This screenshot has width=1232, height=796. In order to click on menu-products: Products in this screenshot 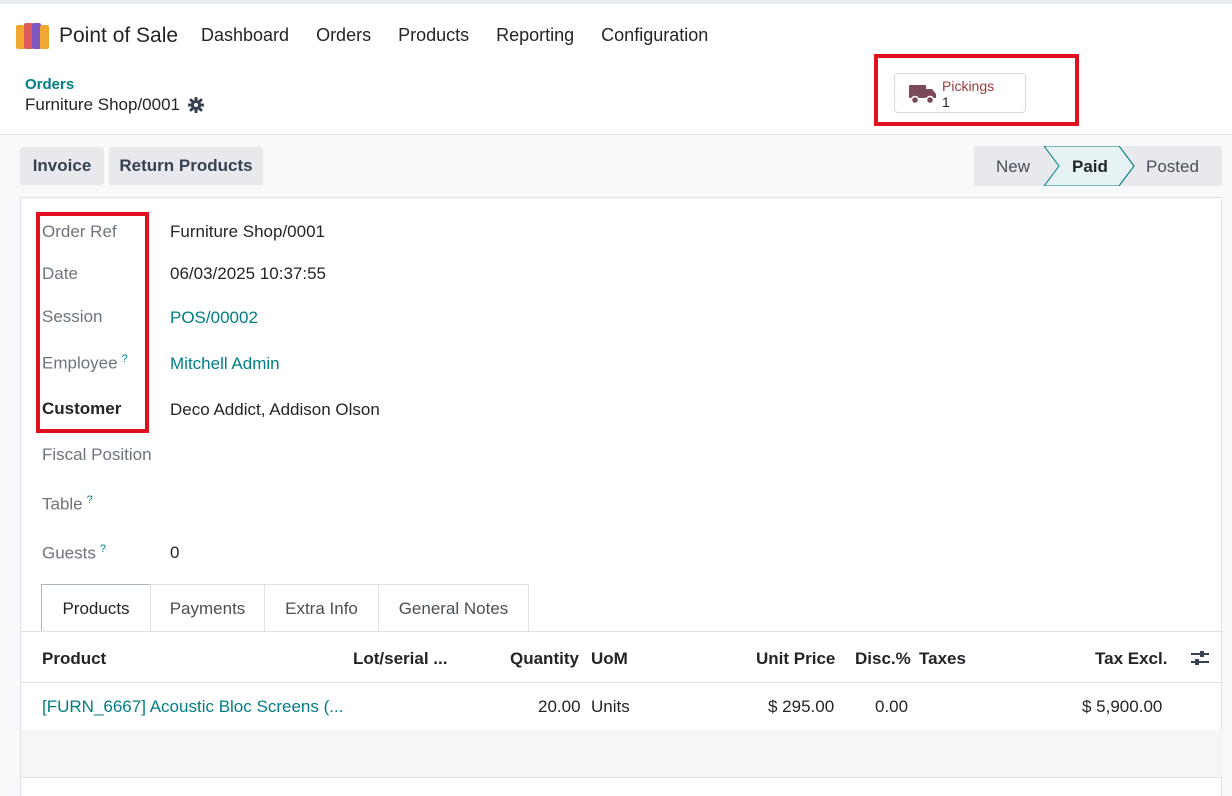, I will do `click(433, 35)`.